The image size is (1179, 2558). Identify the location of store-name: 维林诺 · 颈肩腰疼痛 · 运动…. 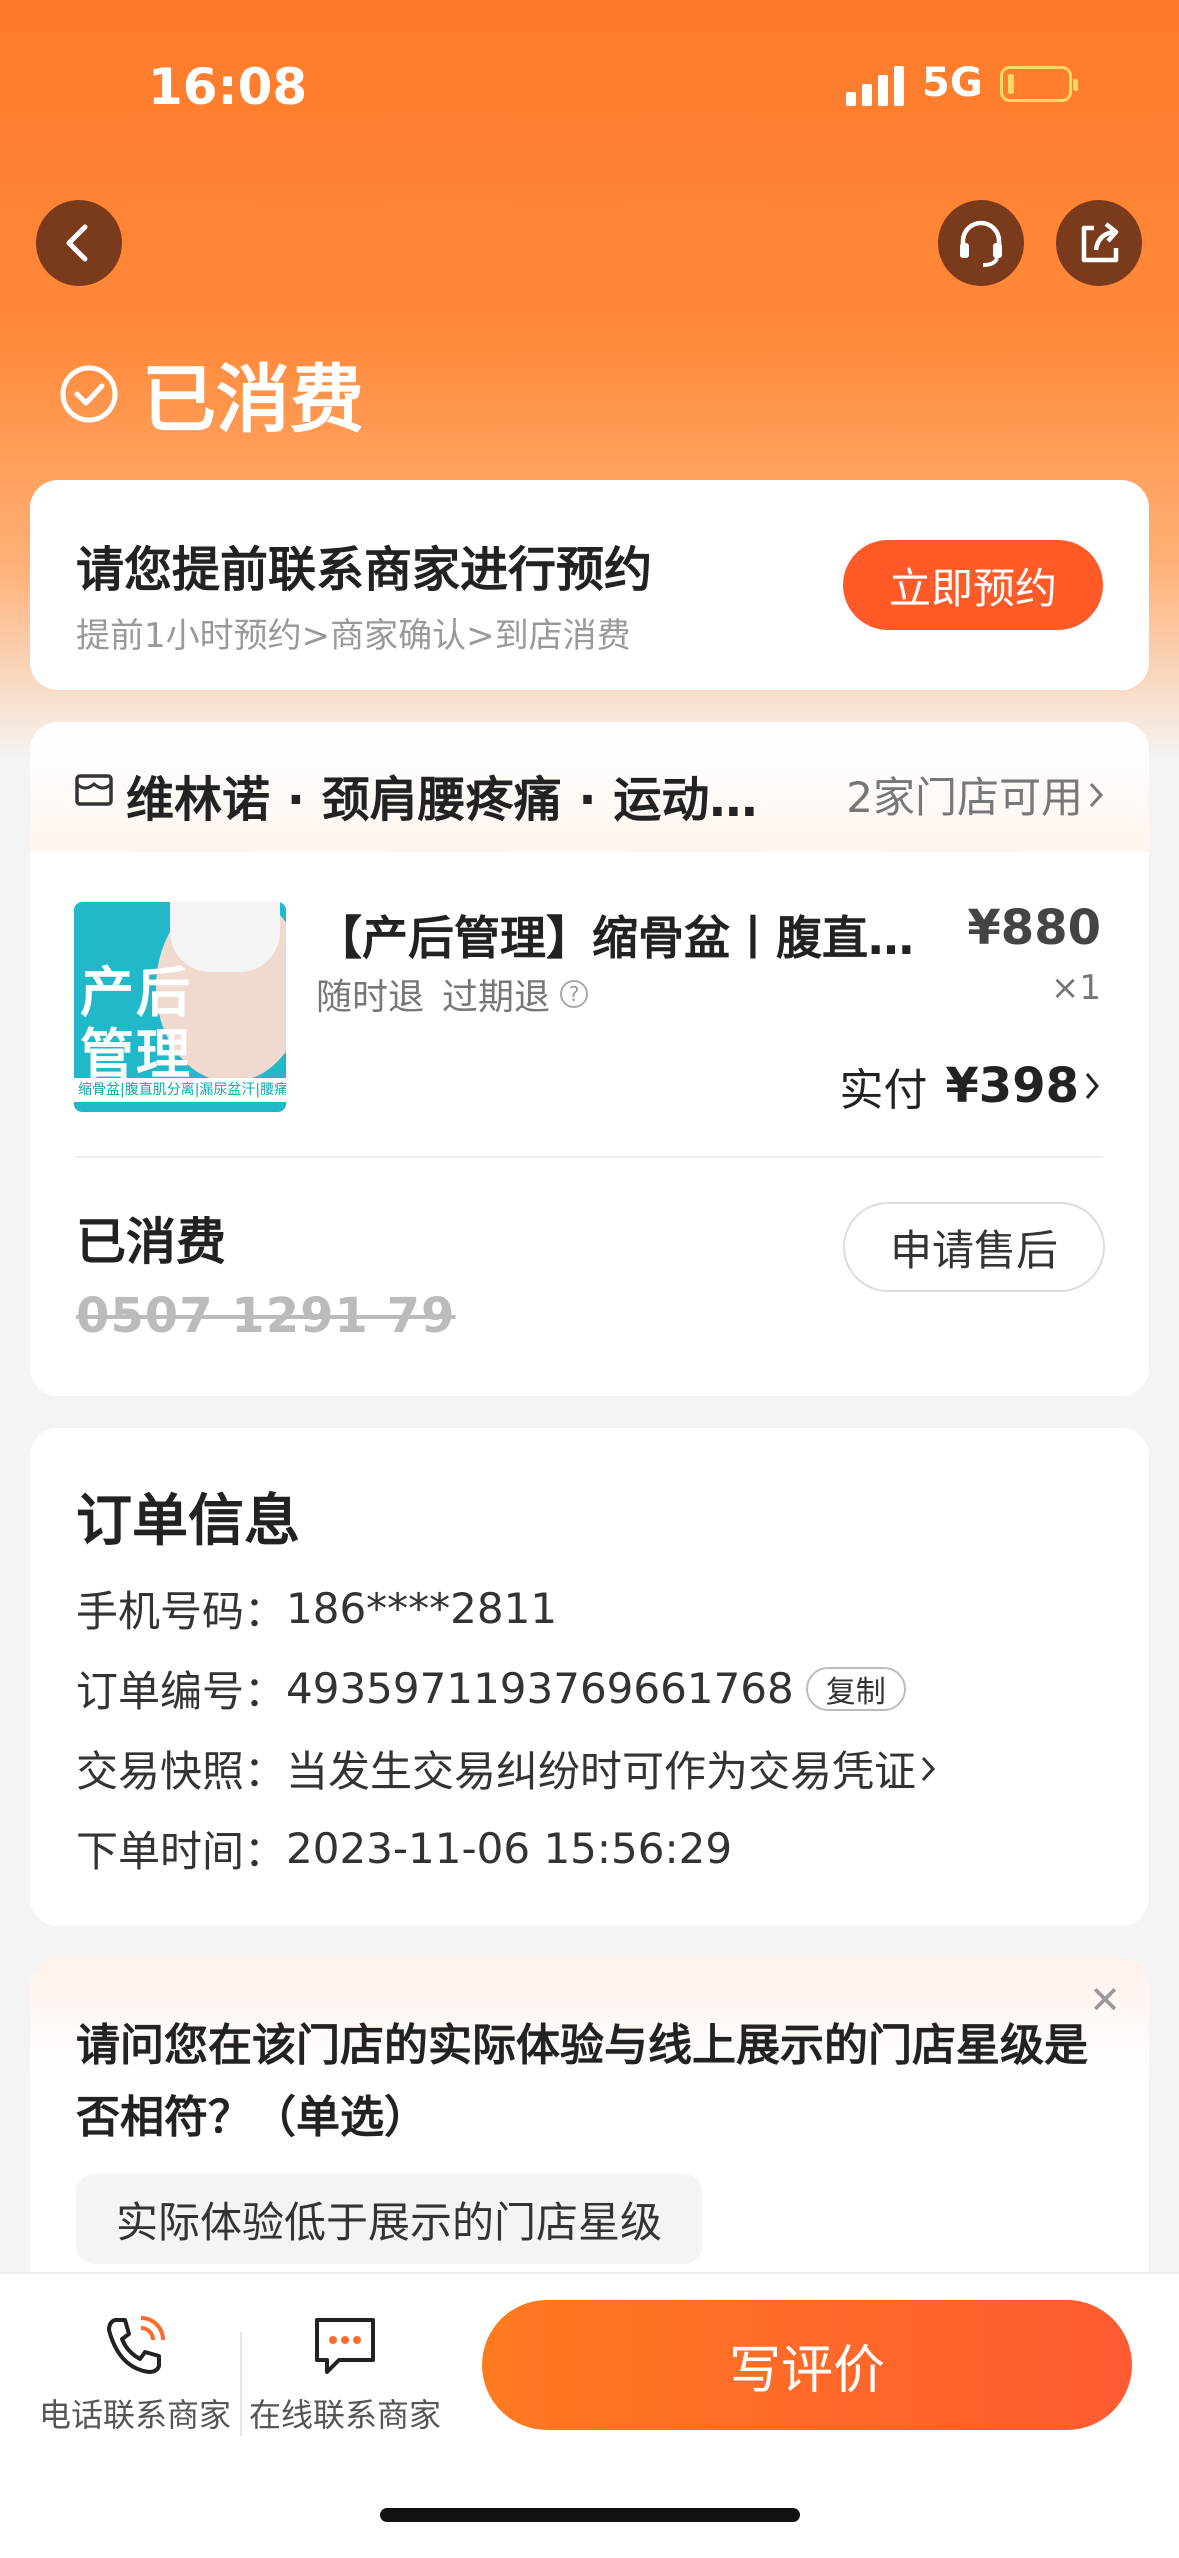
(476, 795).